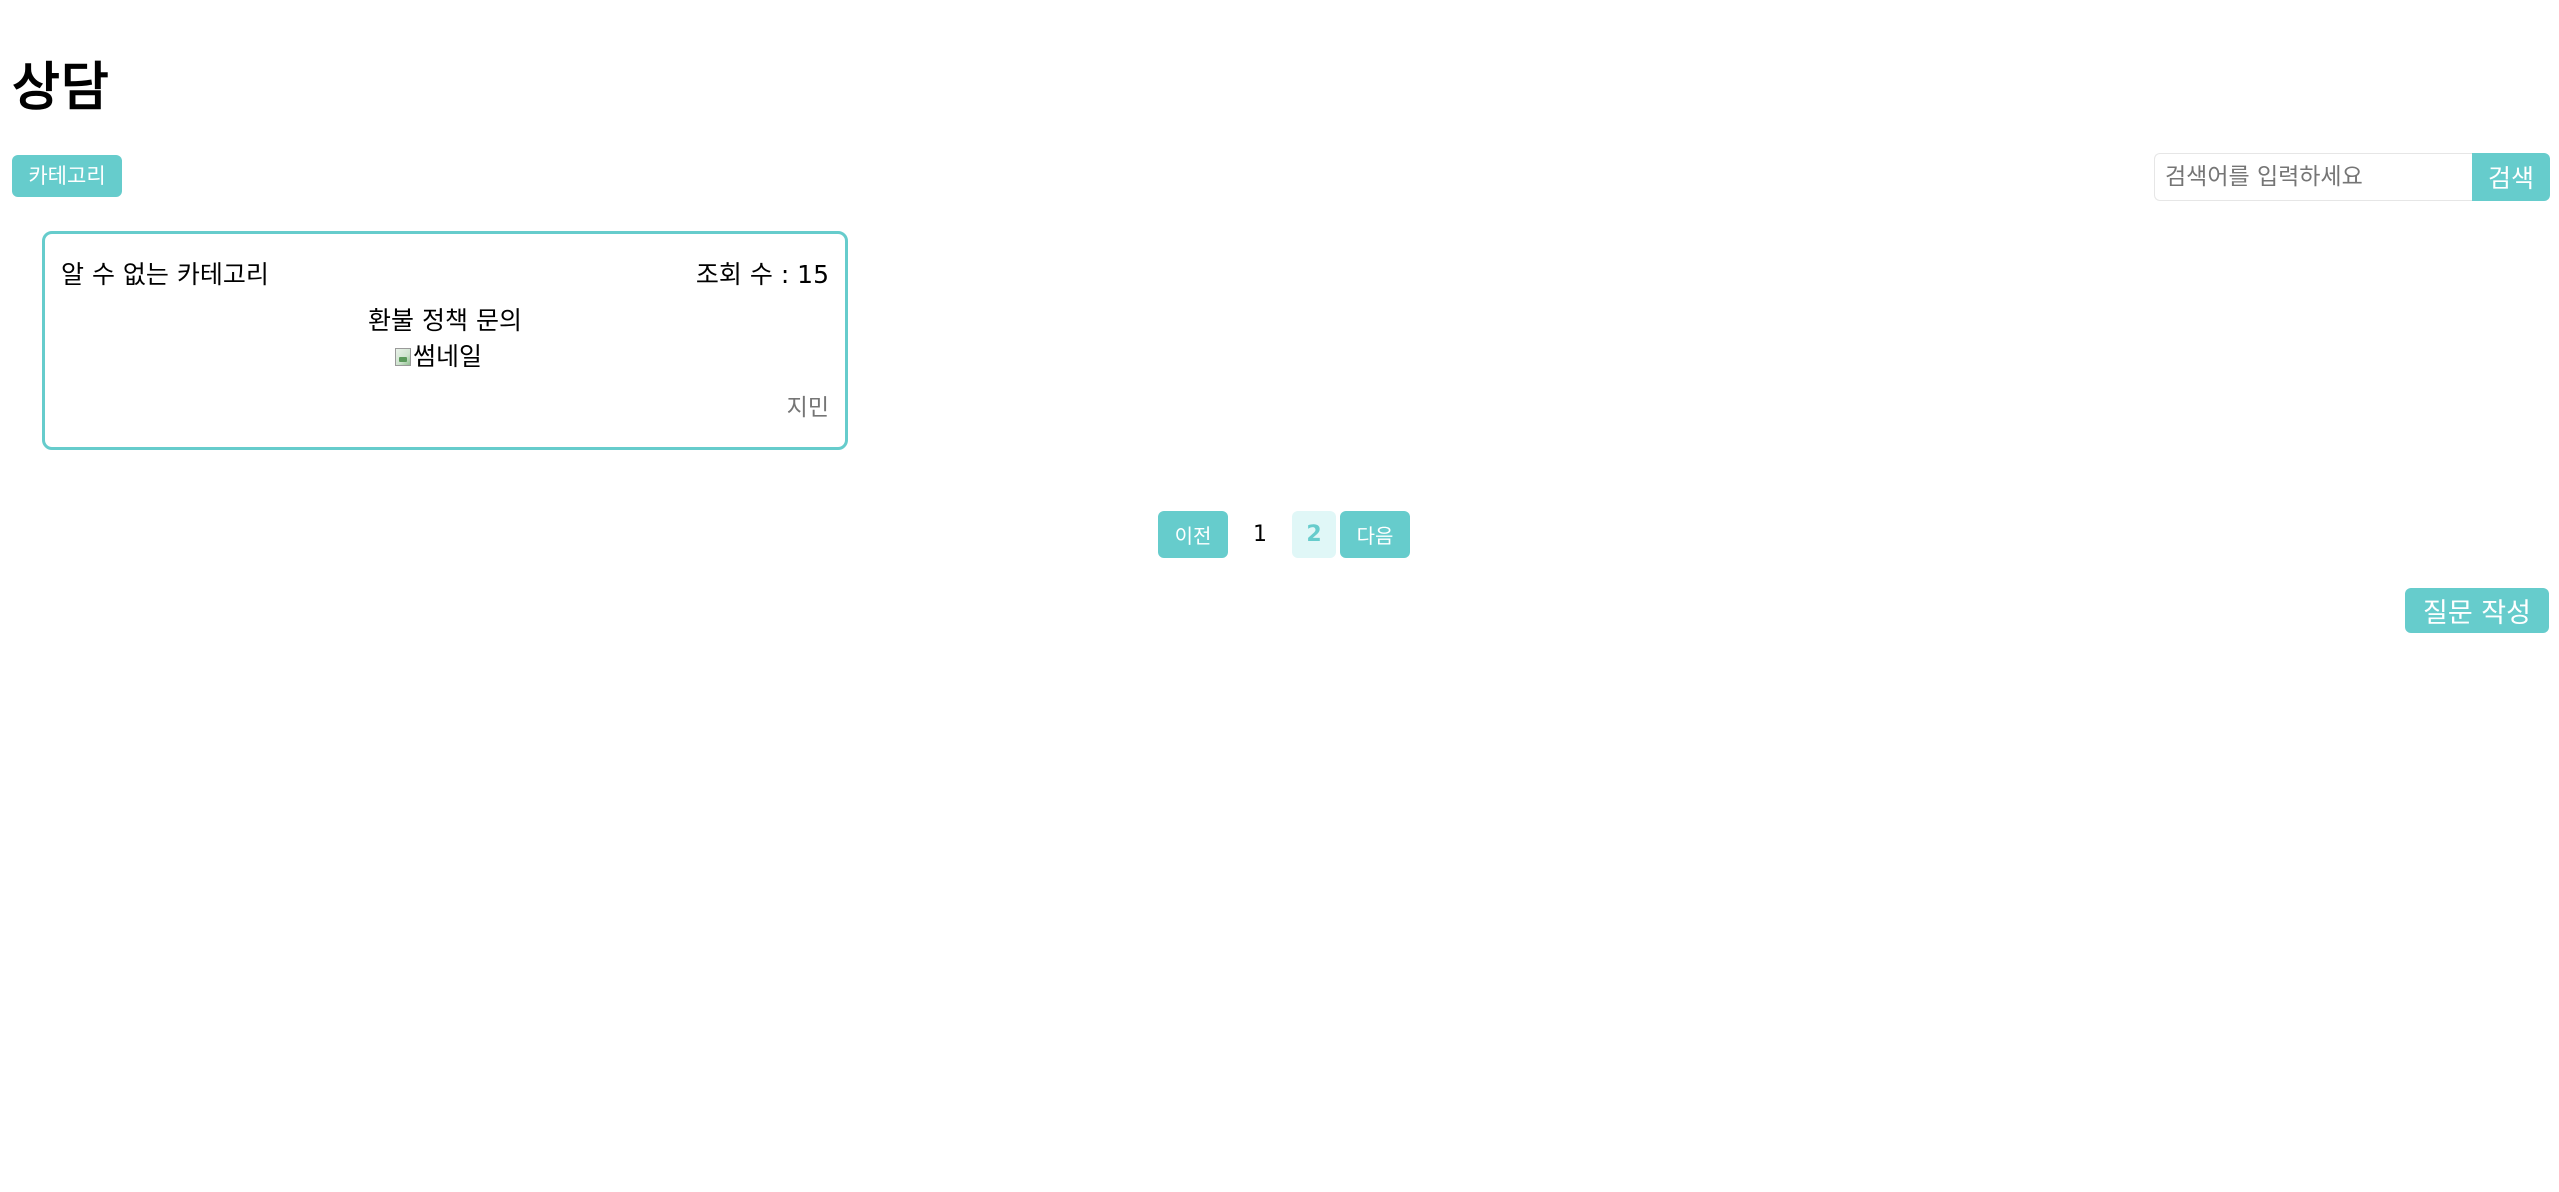 The image size is (2559, 1192). I want to click on next-page-button: 다음, so click(1375, 534).